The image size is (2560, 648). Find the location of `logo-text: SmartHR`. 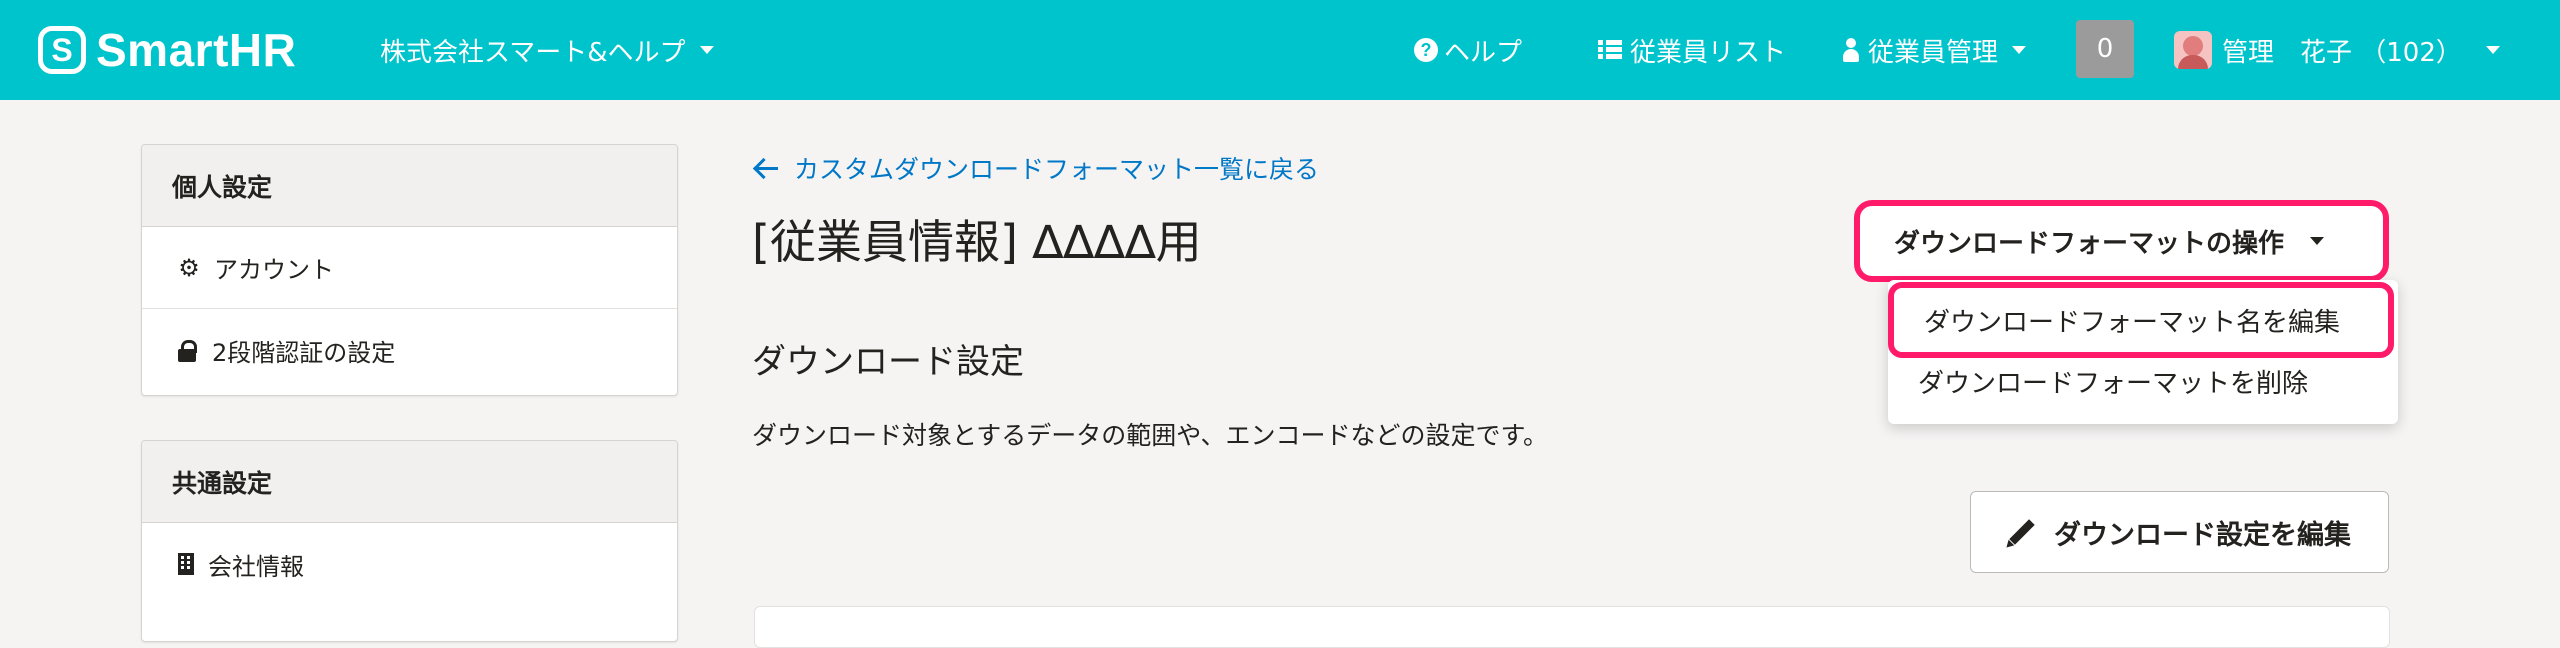

logo-text: SmartHR is located at coordinates (196, 50).